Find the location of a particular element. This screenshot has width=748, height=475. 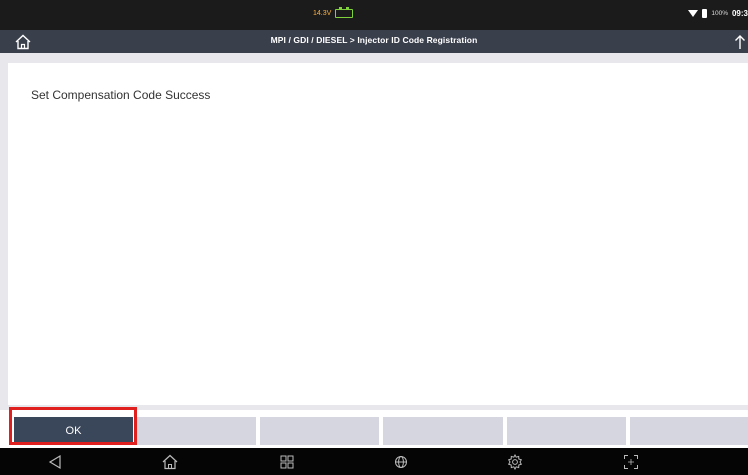

navigation-bar is located at coordinates (374, 461).